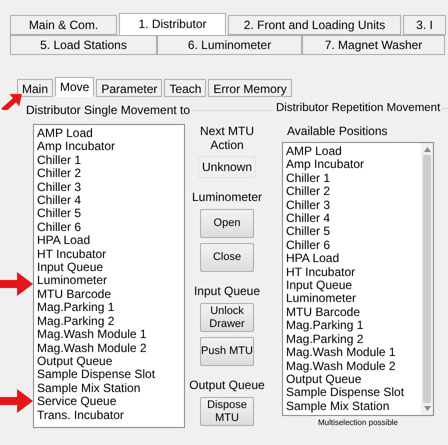 This screenshot has width=448, height=445. I want to click on tab: 3. I, so click(424, 25).